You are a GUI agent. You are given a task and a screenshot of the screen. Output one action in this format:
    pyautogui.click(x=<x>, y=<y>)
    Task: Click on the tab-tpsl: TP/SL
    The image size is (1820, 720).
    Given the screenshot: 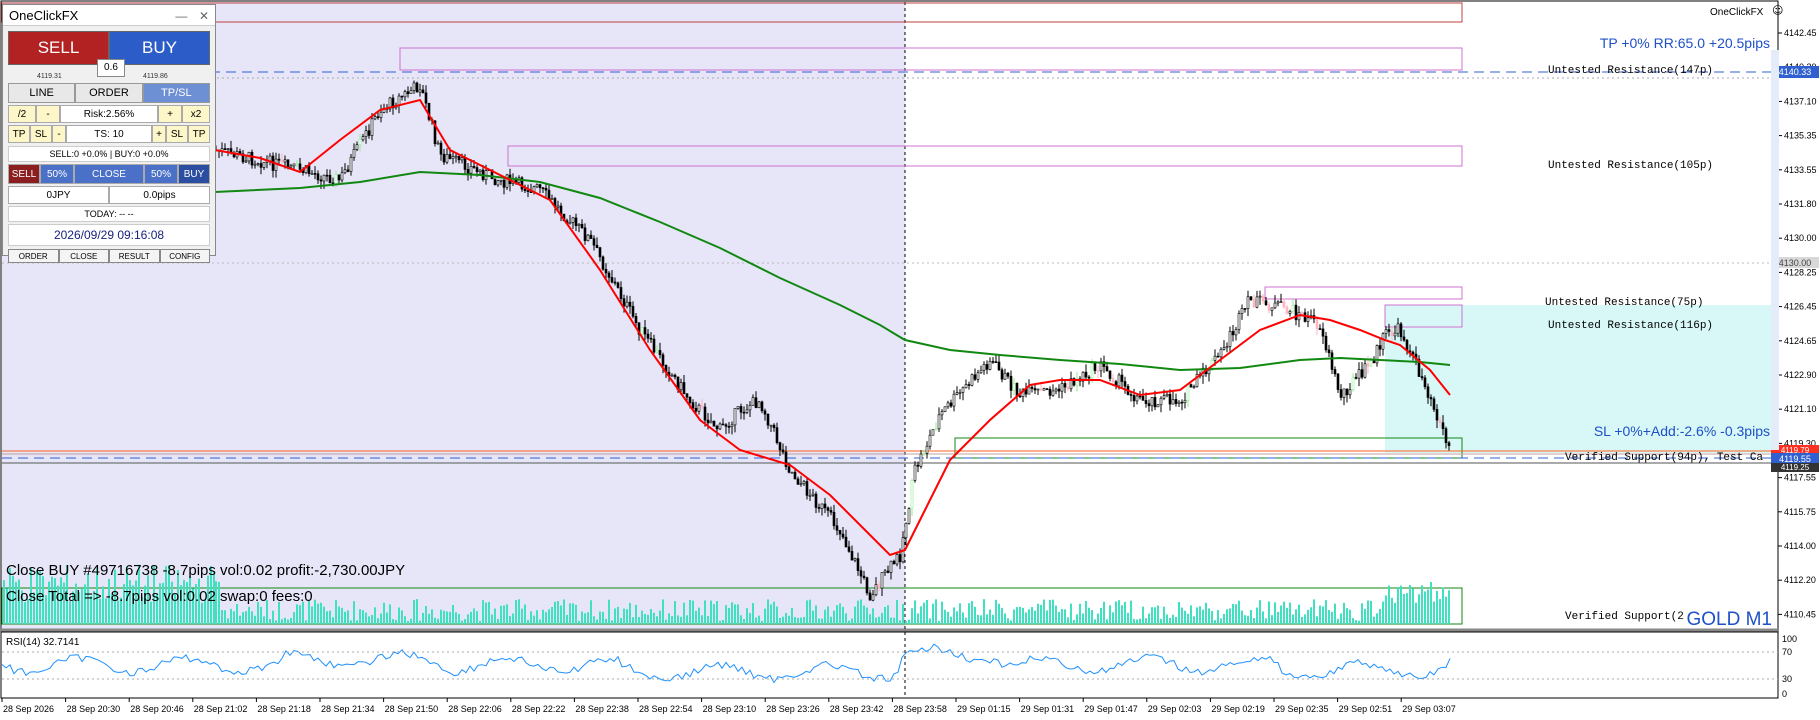 What is the action you would take?
    pyautogui.click(x=176, y=93)
    